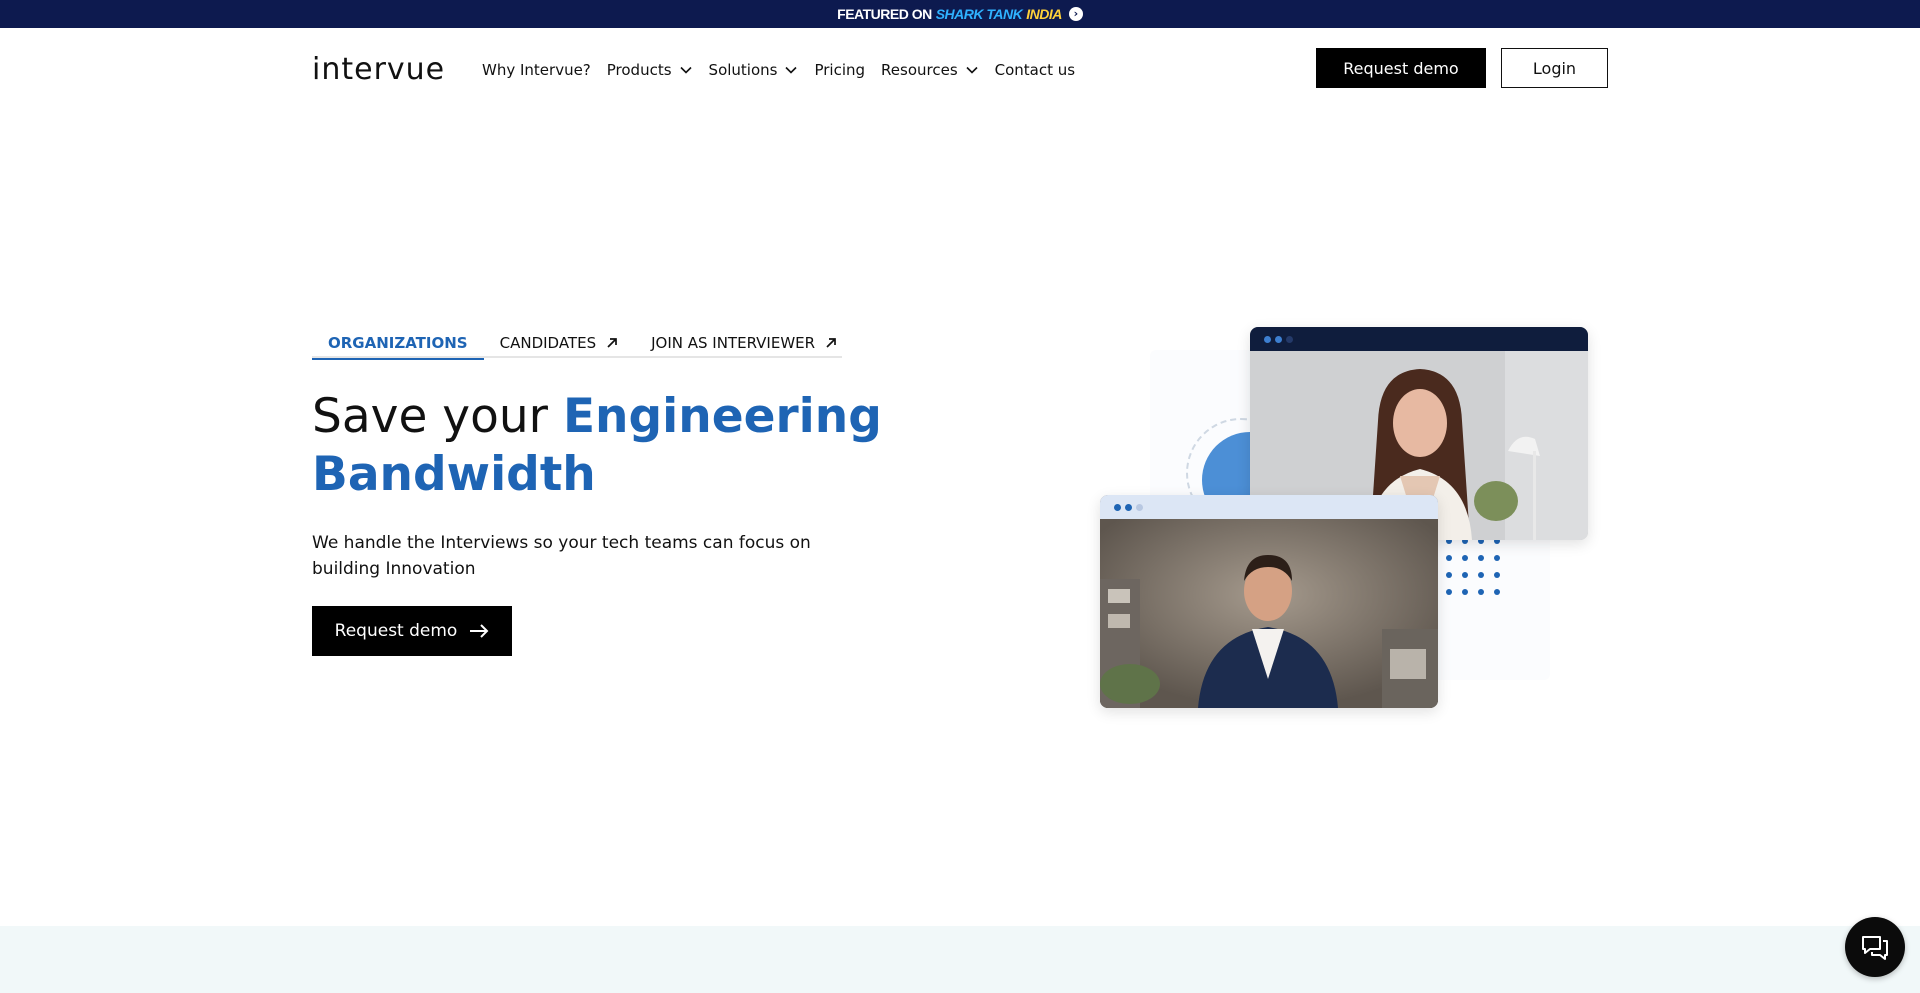 Image resolution: width=1920 pixels, height=993 pixels. What do you see at coordinates (1401, 68) in the screenshot?
I see `request-demo-button-header: Request demo` at bounding box center [1401, 68].